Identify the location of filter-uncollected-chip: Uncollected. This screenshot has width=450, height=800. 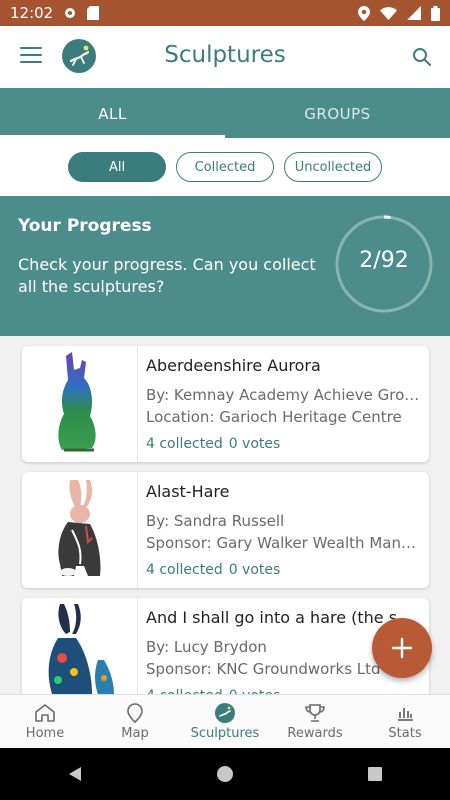
(333, 167).